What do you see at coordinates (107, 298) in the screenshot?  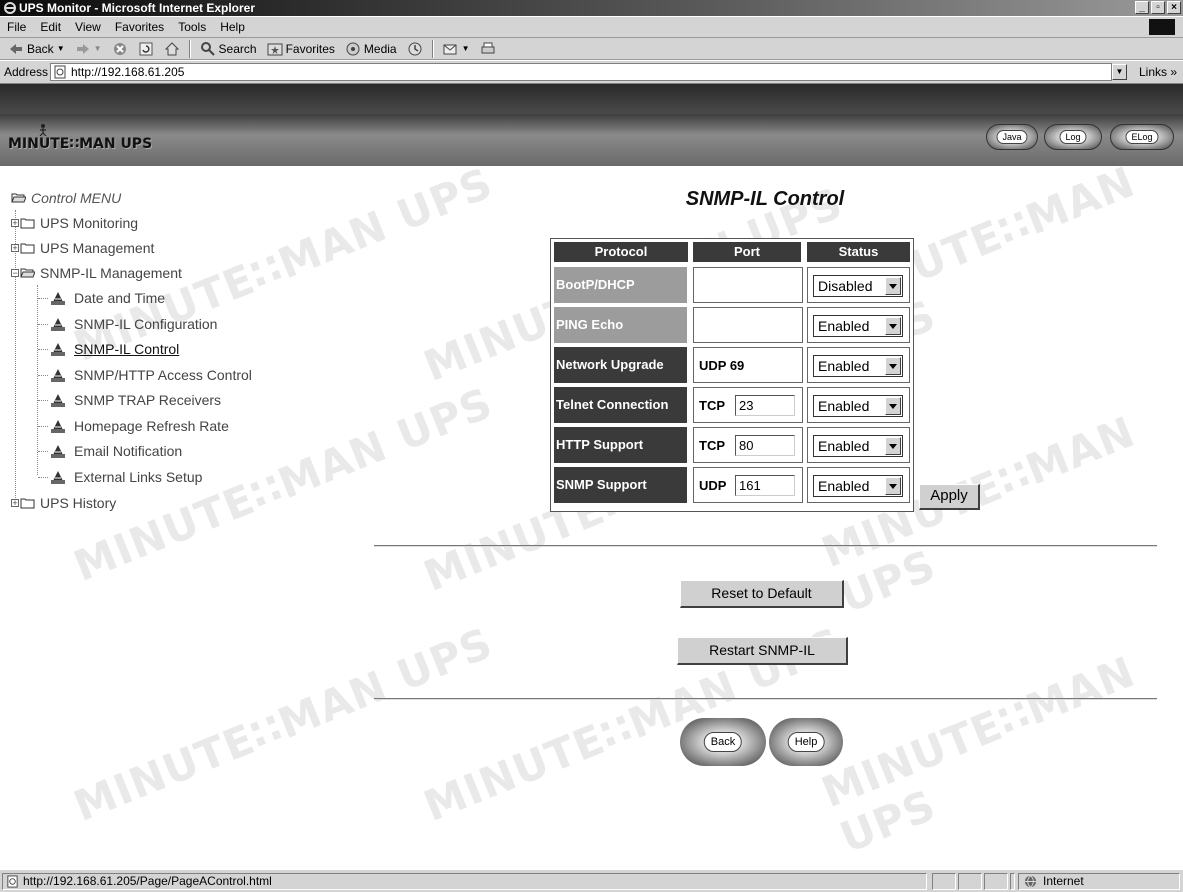 I see `tree-item-date-and-time: Date and Time` at bounding box center [107, 298].